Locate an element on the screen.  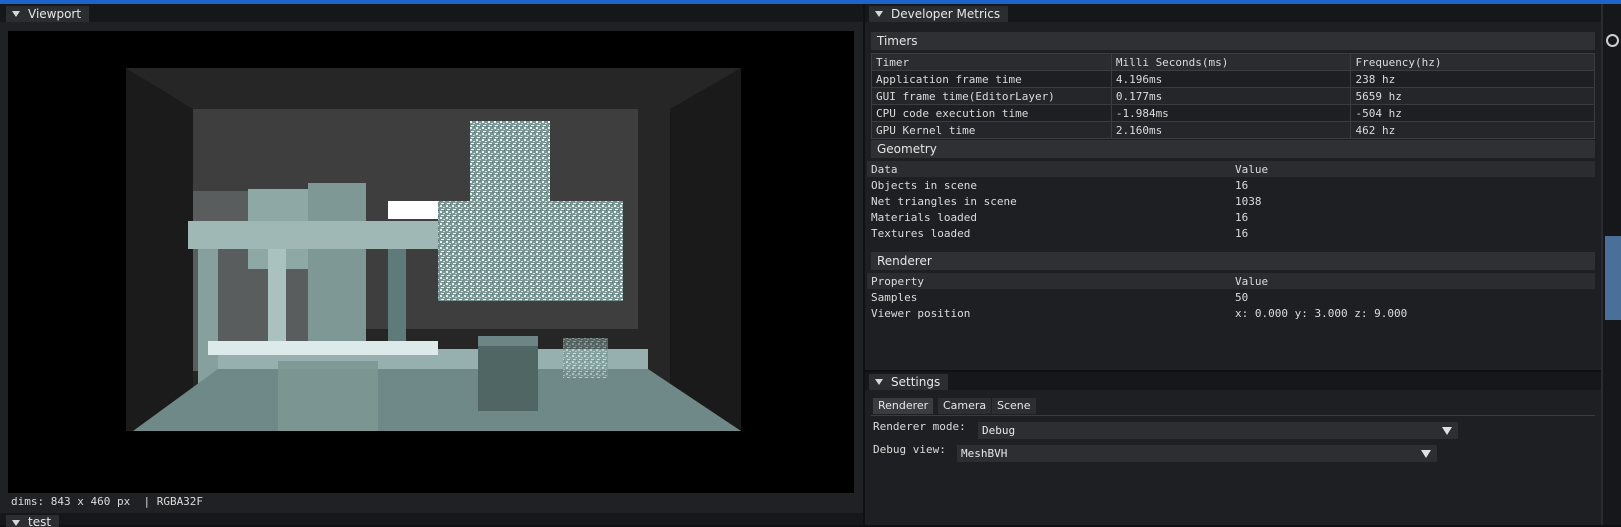
renderer-mode-dropdown: Debug is located at coordinates (1218, 430).